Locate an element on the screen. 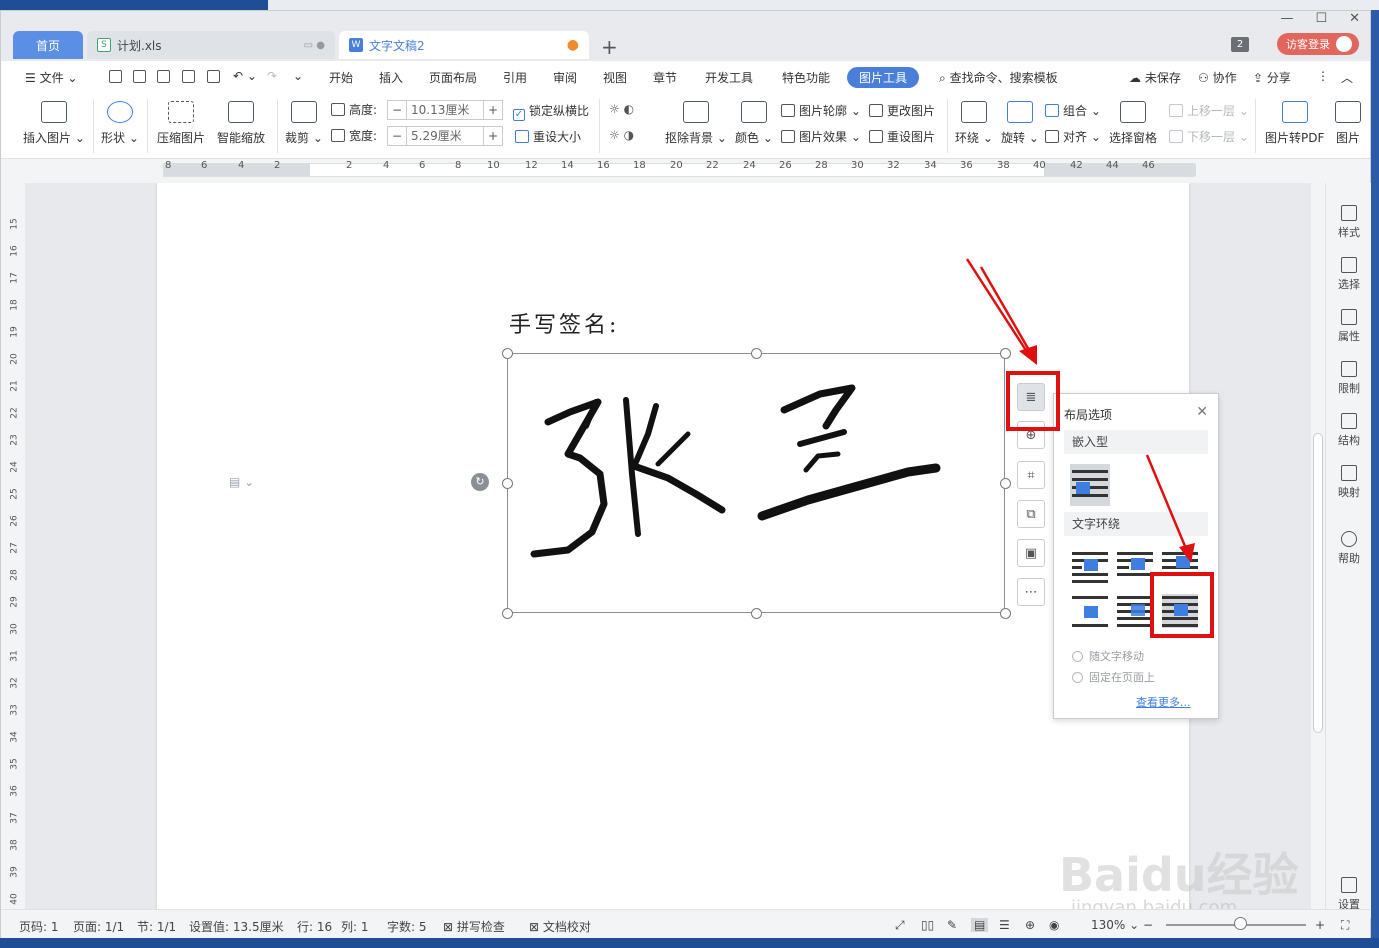  command-search: ⌕ 查找命令、搜索模板 is located at coordinates (998, 77).